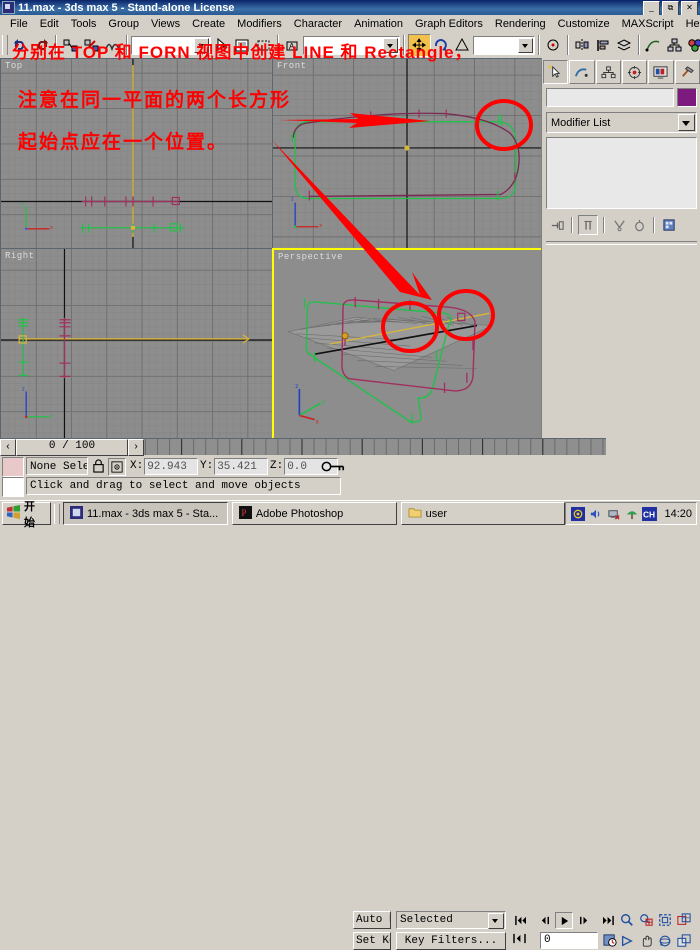  I want to click on menu-animation: Animation, so click(378, 24).